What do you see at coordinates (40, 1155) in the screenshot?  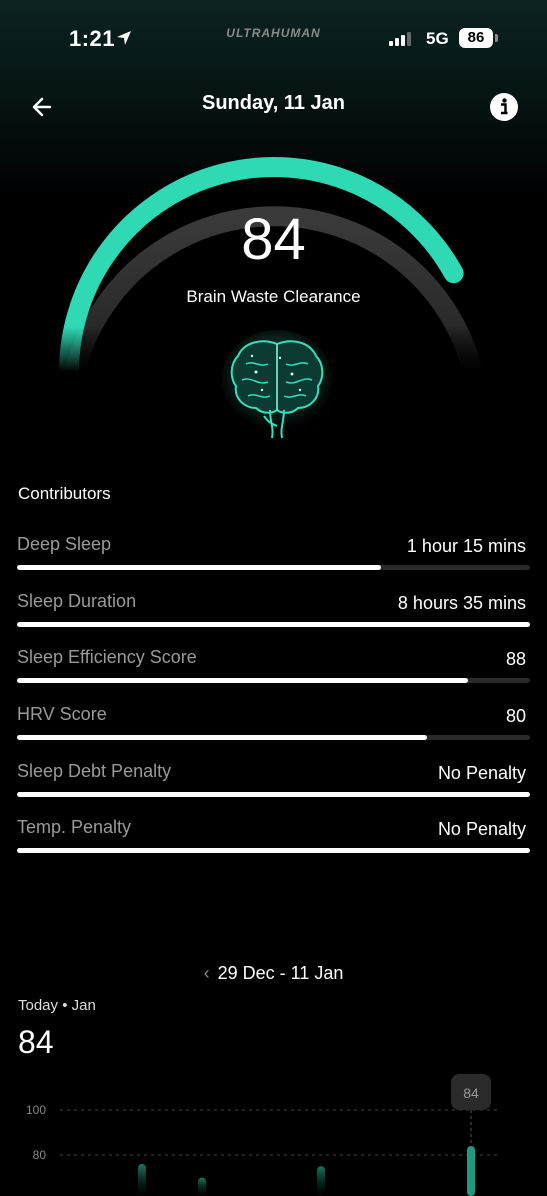 I see `chart-y-tick-label: 80` at bounding box center [40, 1155].